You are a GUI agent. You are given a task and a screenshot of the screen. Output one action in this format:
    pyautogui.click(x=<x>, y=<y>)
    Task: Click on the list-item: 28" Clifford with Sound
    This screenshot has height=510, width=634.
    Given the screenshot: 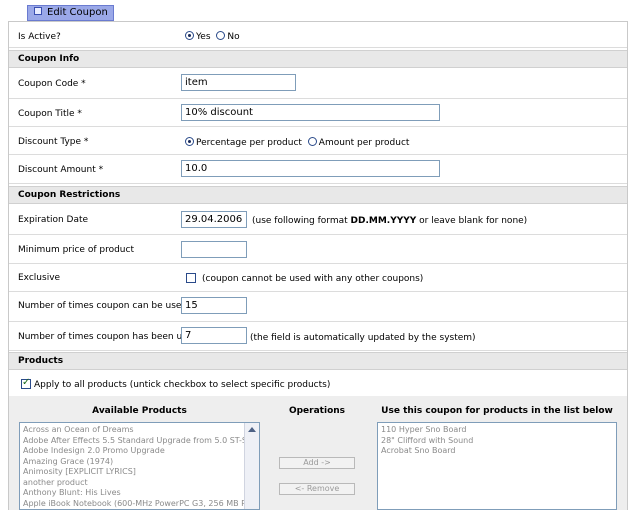 What is the action you would take?
    pyautogui.click(x=497, y=441)
    